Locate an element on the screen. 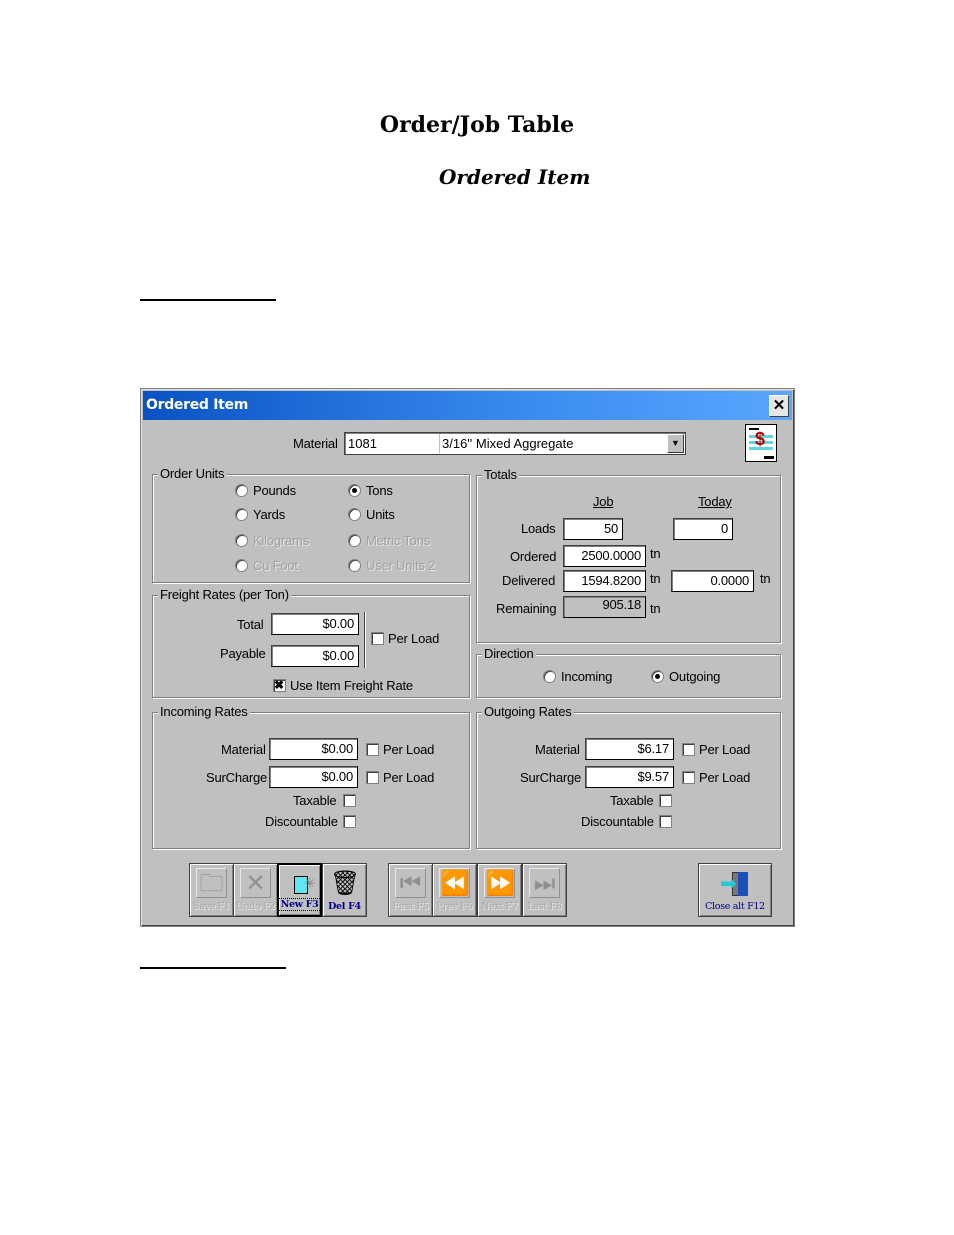  dollar-glyph: $ is located at coordinates (760, 439).